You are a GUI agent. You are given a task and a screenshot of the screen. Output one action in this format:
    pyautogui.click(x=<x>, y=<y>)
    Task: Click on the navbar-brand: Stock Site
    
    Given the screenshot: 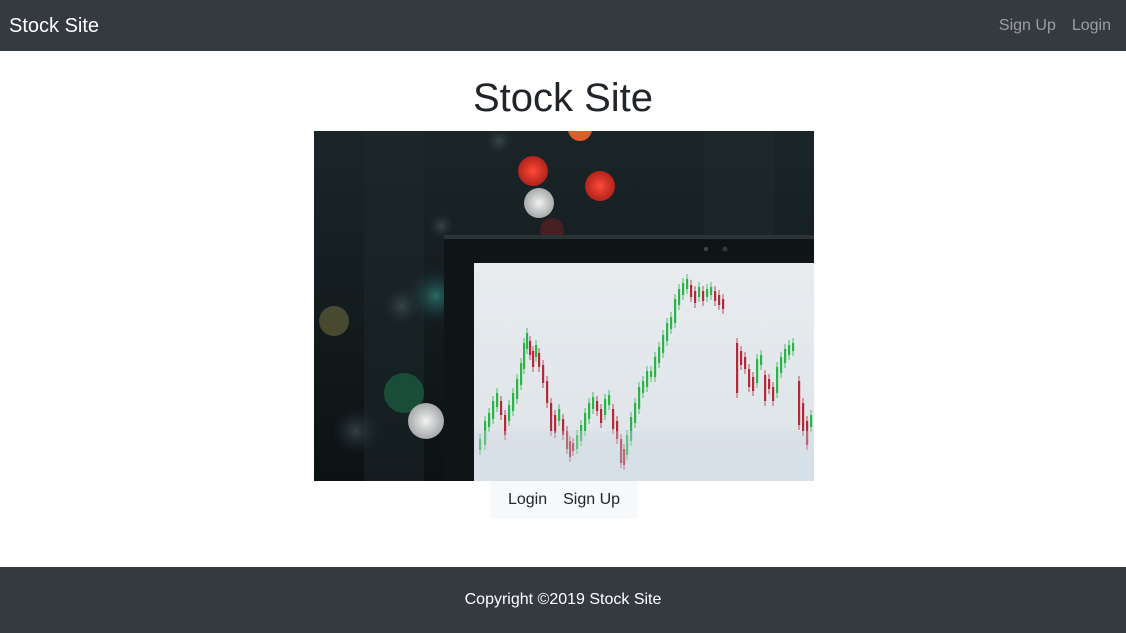 What is the action you would take?
    pyautogui.click(x=54, y=26)
    